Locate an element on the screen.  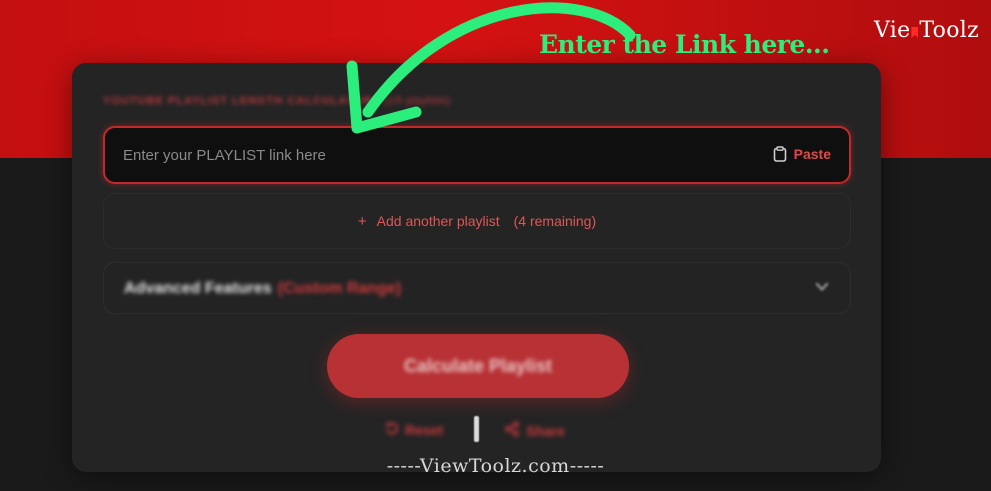
advanced-features-label: Advanced Features (Custom Range) is located at coordinates (262, 289).